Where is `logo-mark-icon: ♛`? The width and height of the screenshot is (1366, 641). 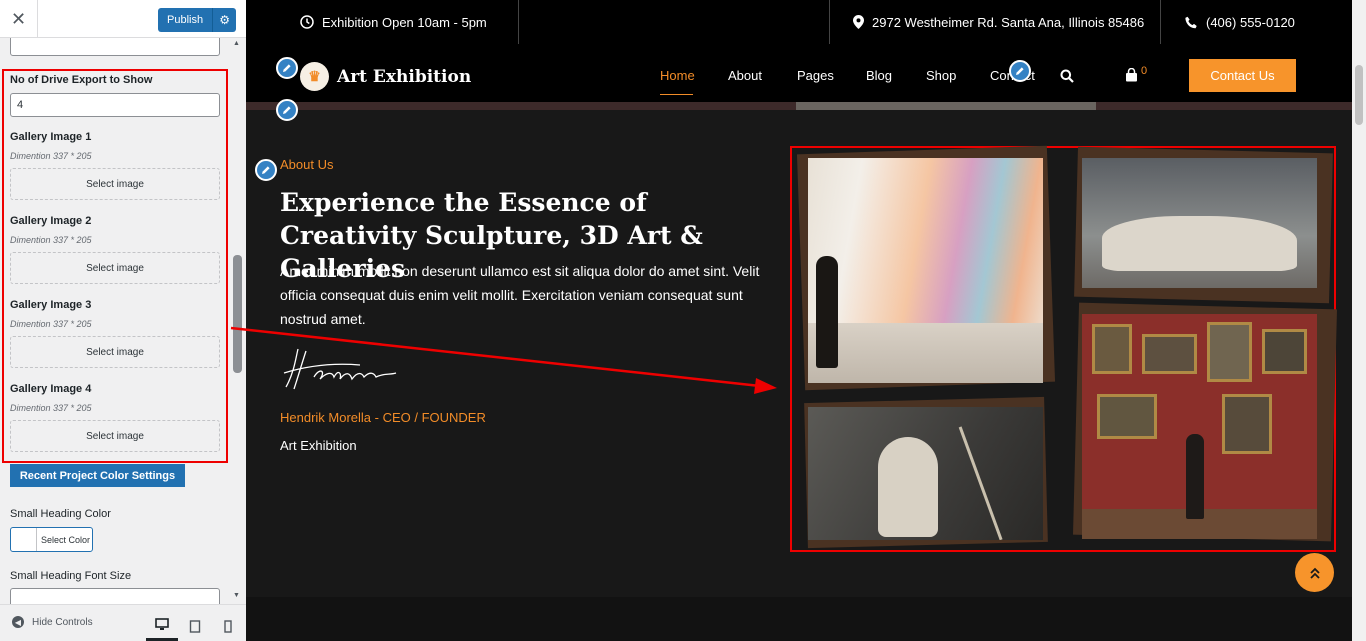 logo-mark-icon: ♛ is located at coordinates (314, 76).